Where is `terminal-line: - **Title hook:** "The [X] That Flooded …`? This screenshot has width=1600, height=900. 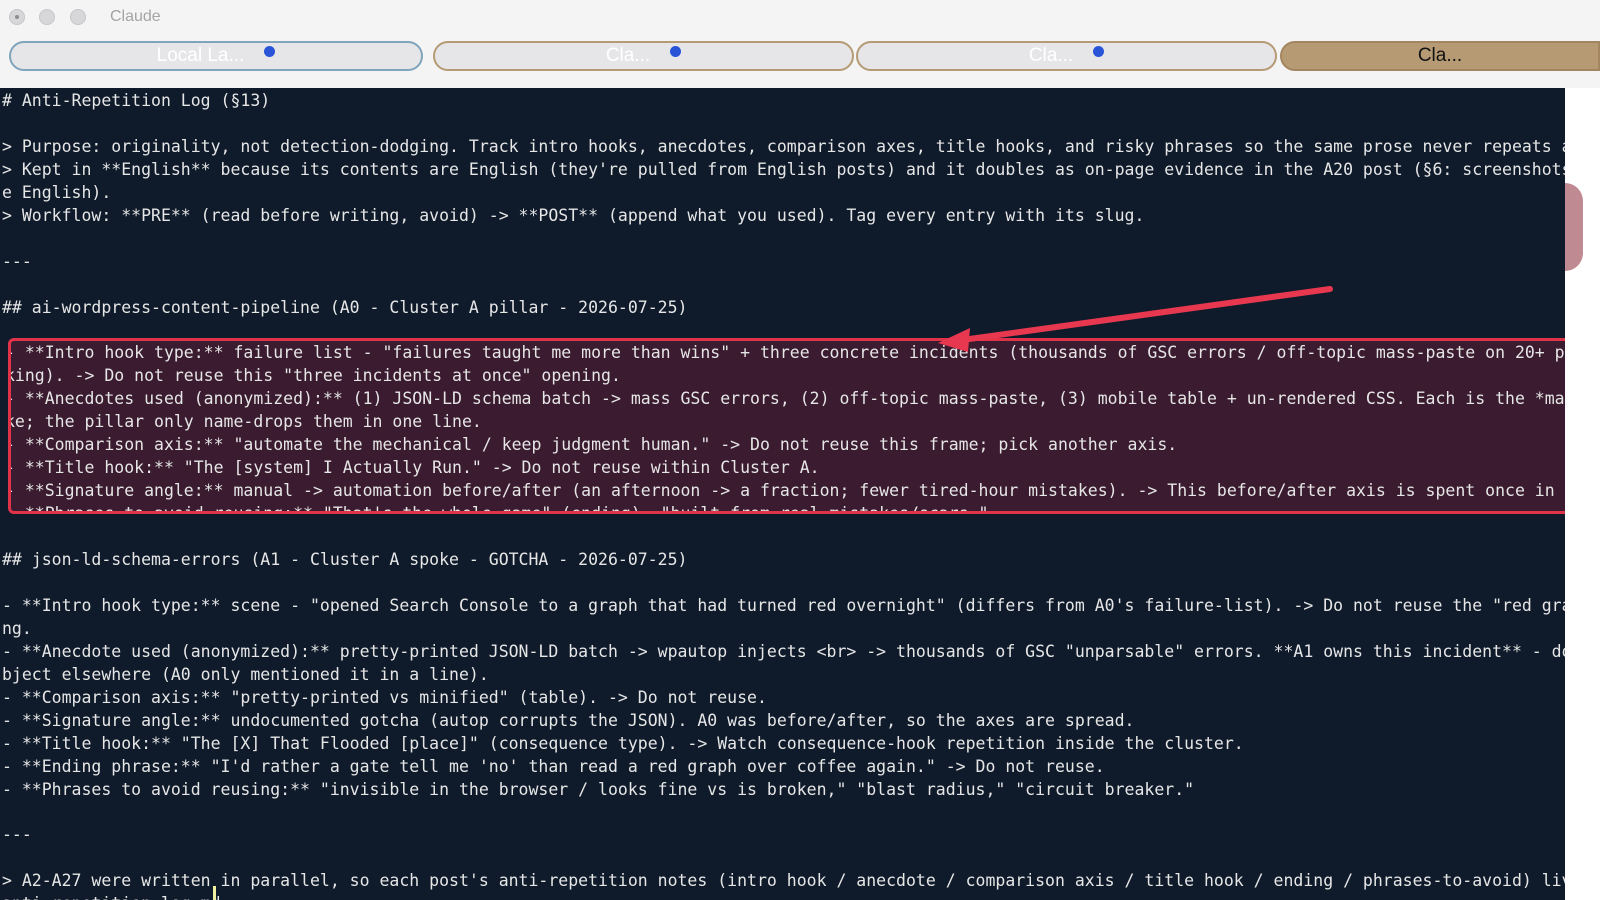
terminal-line: - **Title hook:** "The [X] That Flooded … is located at coordinates (623, 743).